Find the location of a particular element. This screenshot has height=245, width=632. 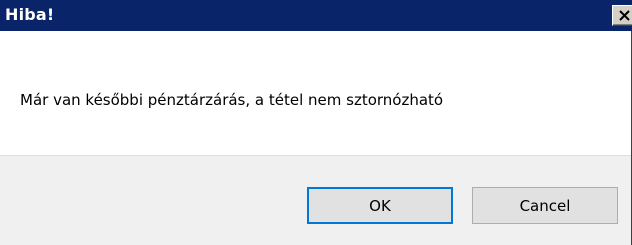

ok-button: OK is located at coordinates (380, 205).